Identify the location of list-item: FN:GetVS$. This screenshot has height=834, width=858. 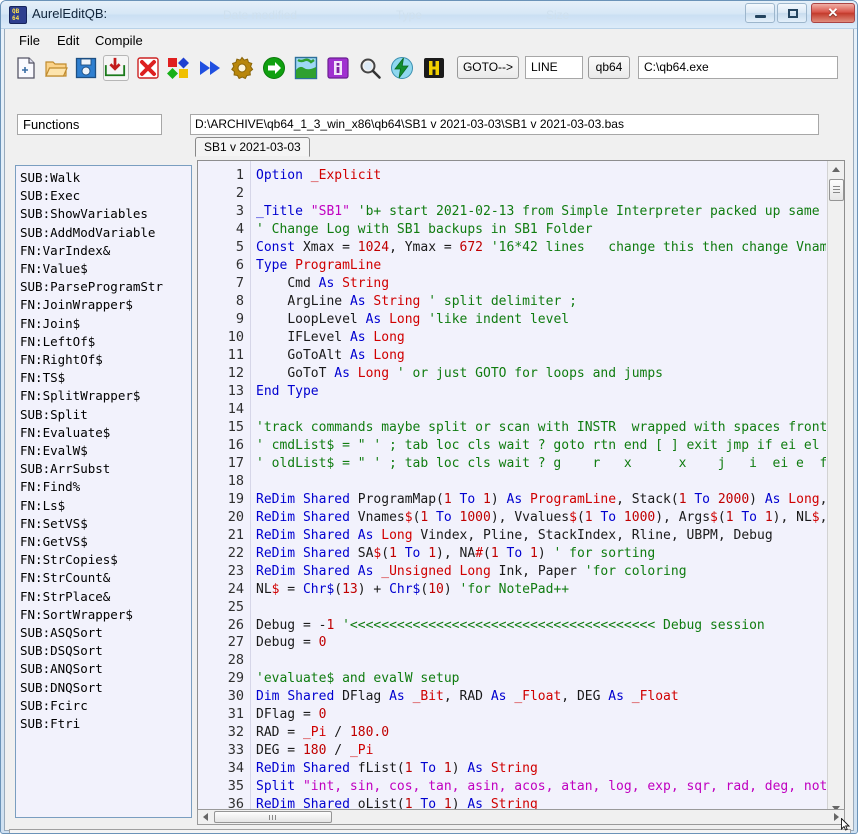
(105, 542).